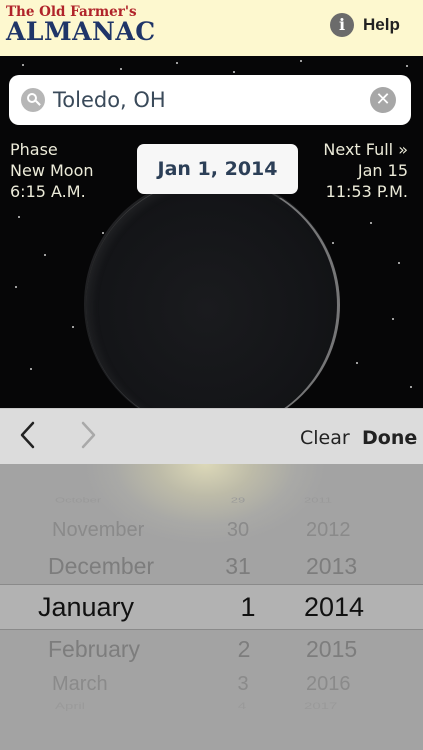  What do you see at coordinates (242, 706) in the screenshot?
I see `picker-day-4: 4` at bounding box center [242, 706].